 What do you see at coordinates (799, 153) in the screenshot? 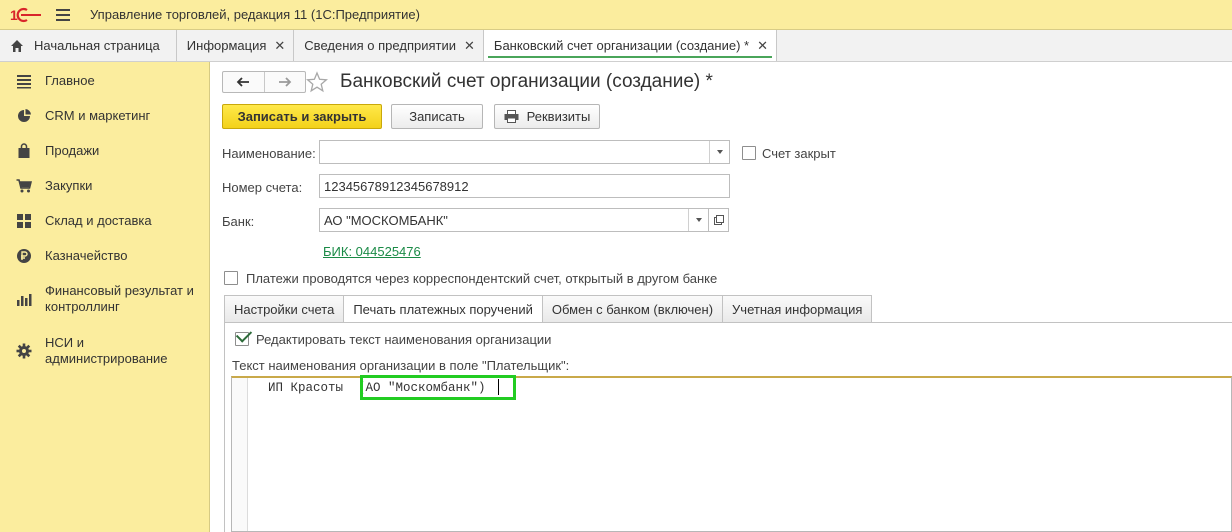
I see `account-closed-label: Счет закрыт` at bounding box center [799, 153].